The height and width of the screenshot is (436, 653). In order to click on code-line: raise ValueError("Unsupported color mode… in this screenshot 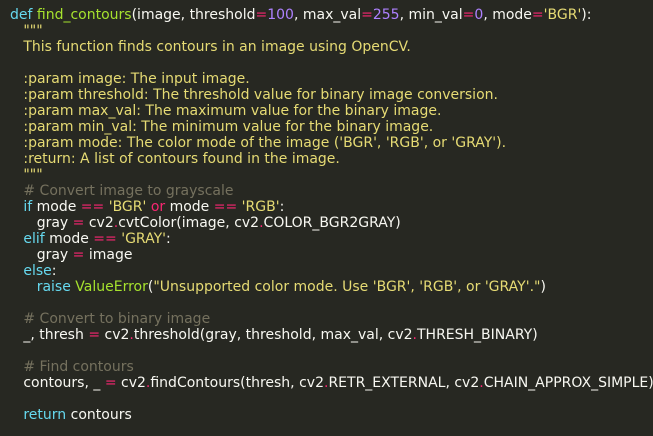, I will do `click(331, 287)`.